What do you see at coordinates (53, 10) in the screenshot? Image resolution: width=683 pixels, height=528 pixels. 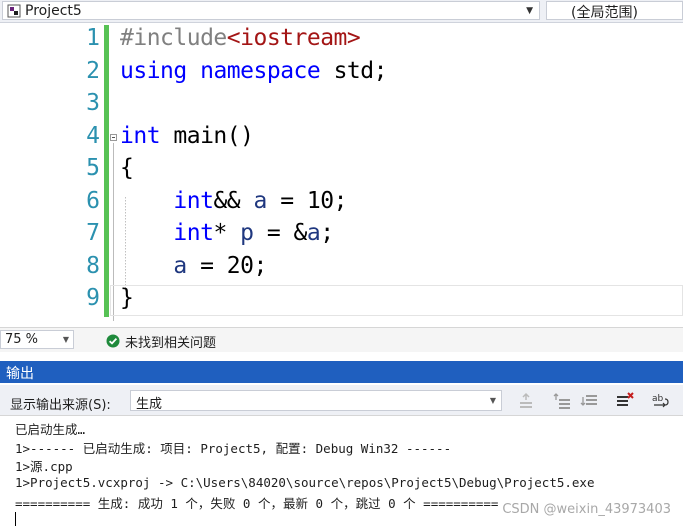 I see `project-name: Project5` at bounding box center [53, 10].